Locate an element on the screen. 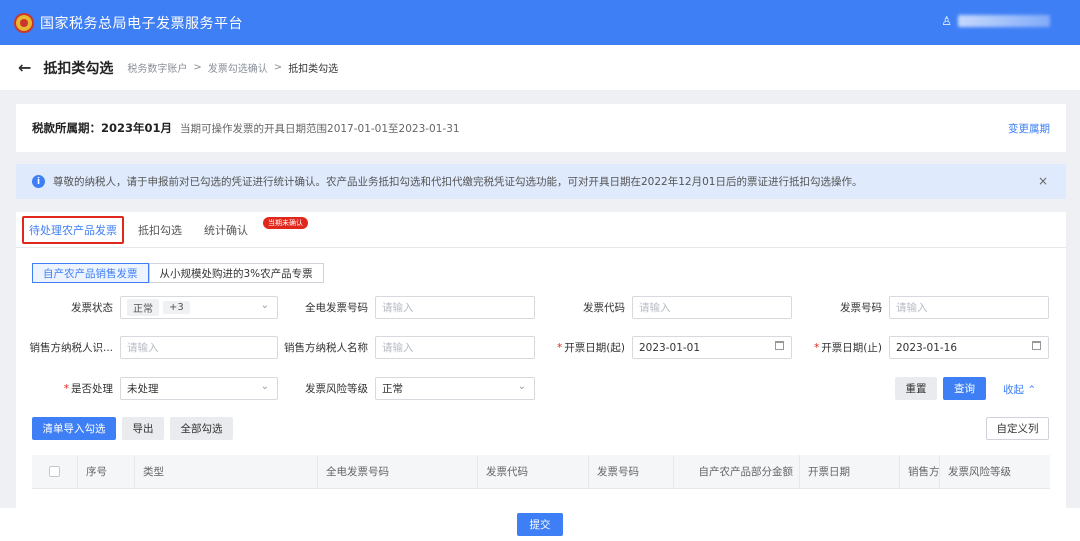 Image resolution: width=1080 pixels, height=541 pixels. column-header: 发票号码 is located at coordinates (631, 471).